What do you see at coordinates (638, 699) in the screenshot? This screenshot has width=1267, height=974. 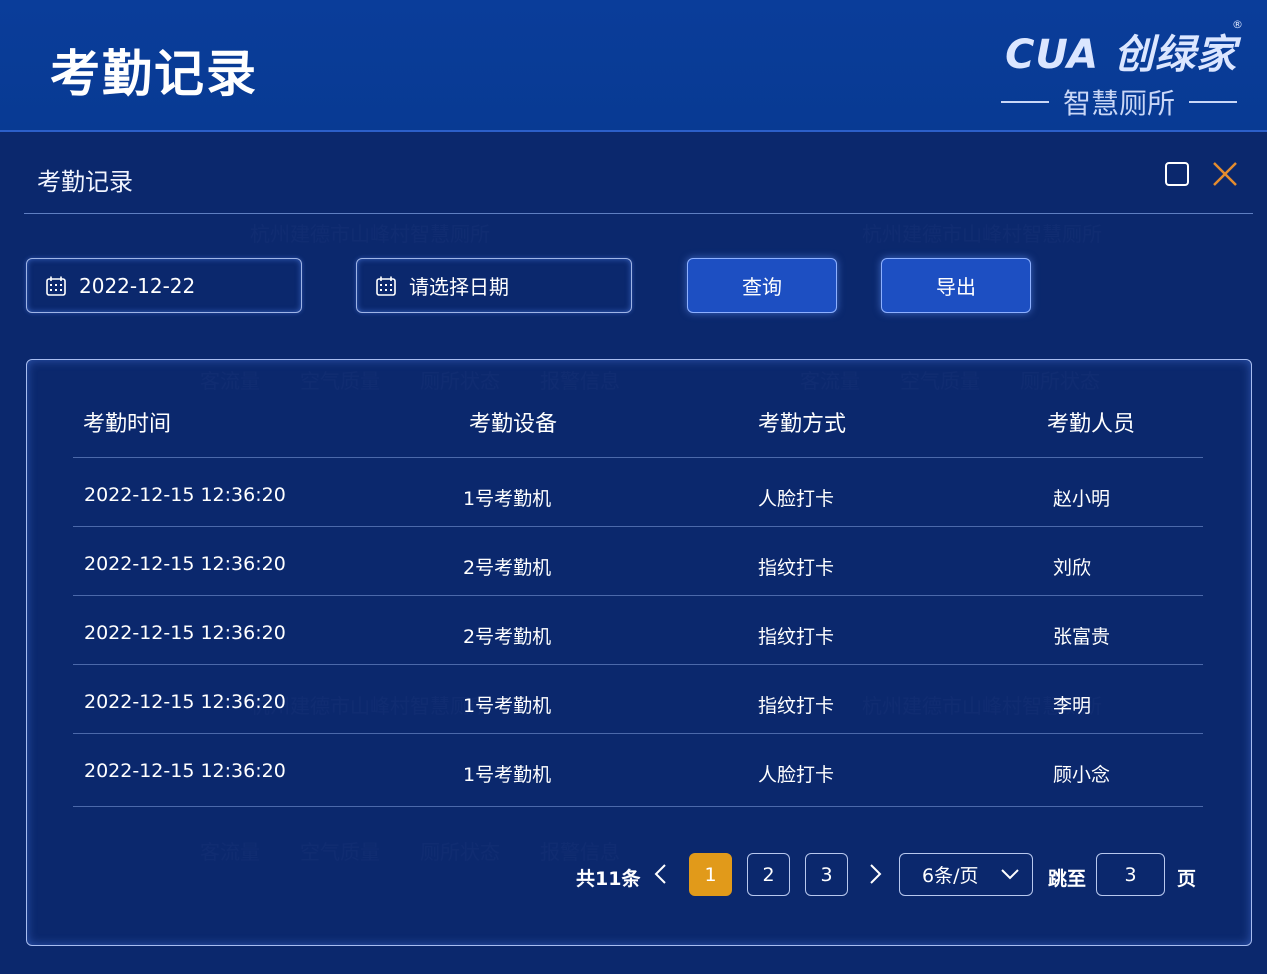 I see `table-row: 2022-12-15 12:36:20 1号考勤机 指纹打卡 李明` at bounding box center [638, 699].